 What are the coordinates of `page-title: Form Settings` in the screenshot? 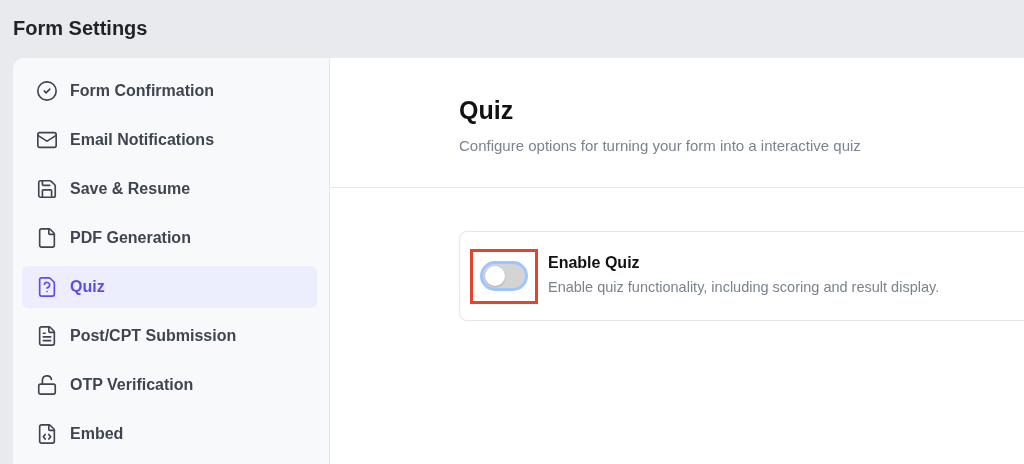 It's located at (81, 28).